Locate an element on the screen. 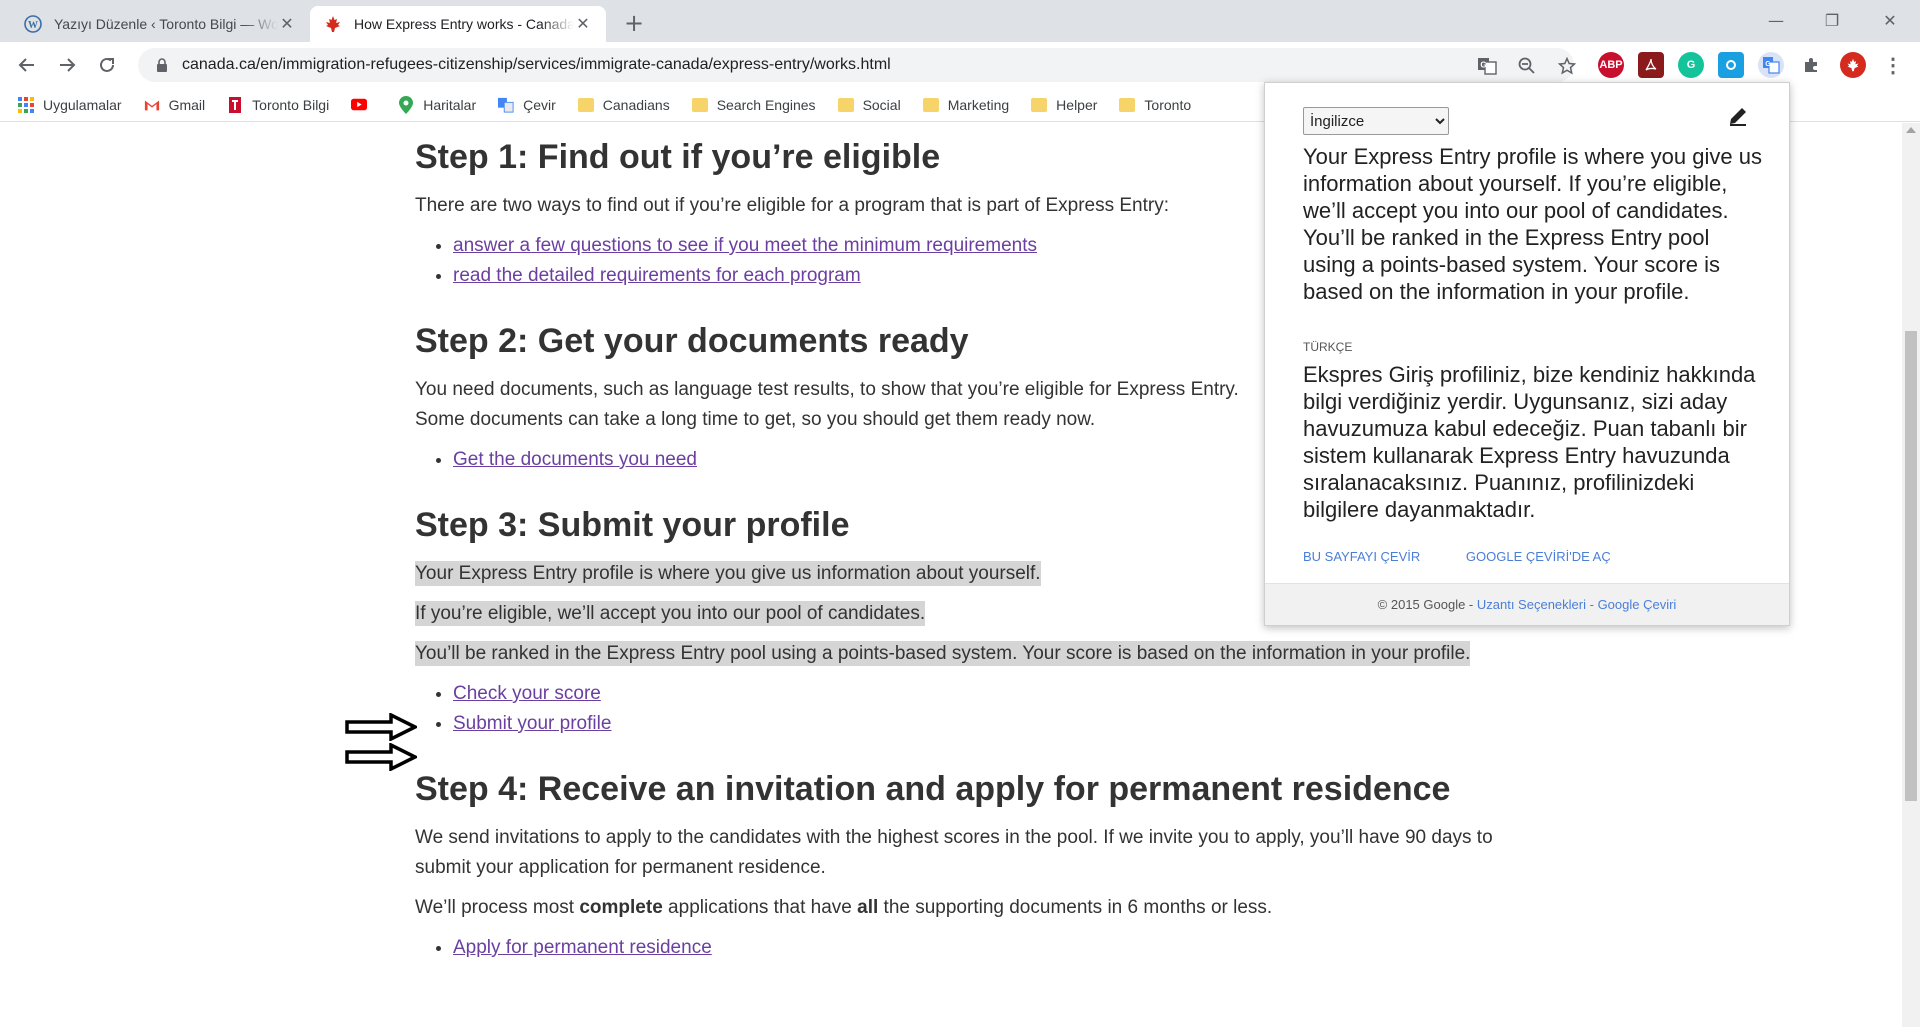  gmail-icon is located at coordinates (152, 105).